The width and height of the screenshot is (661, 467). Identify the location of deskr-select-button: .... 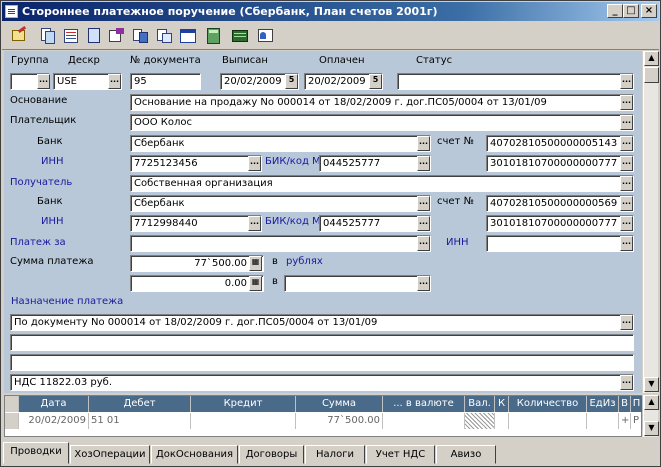
(114, 81).